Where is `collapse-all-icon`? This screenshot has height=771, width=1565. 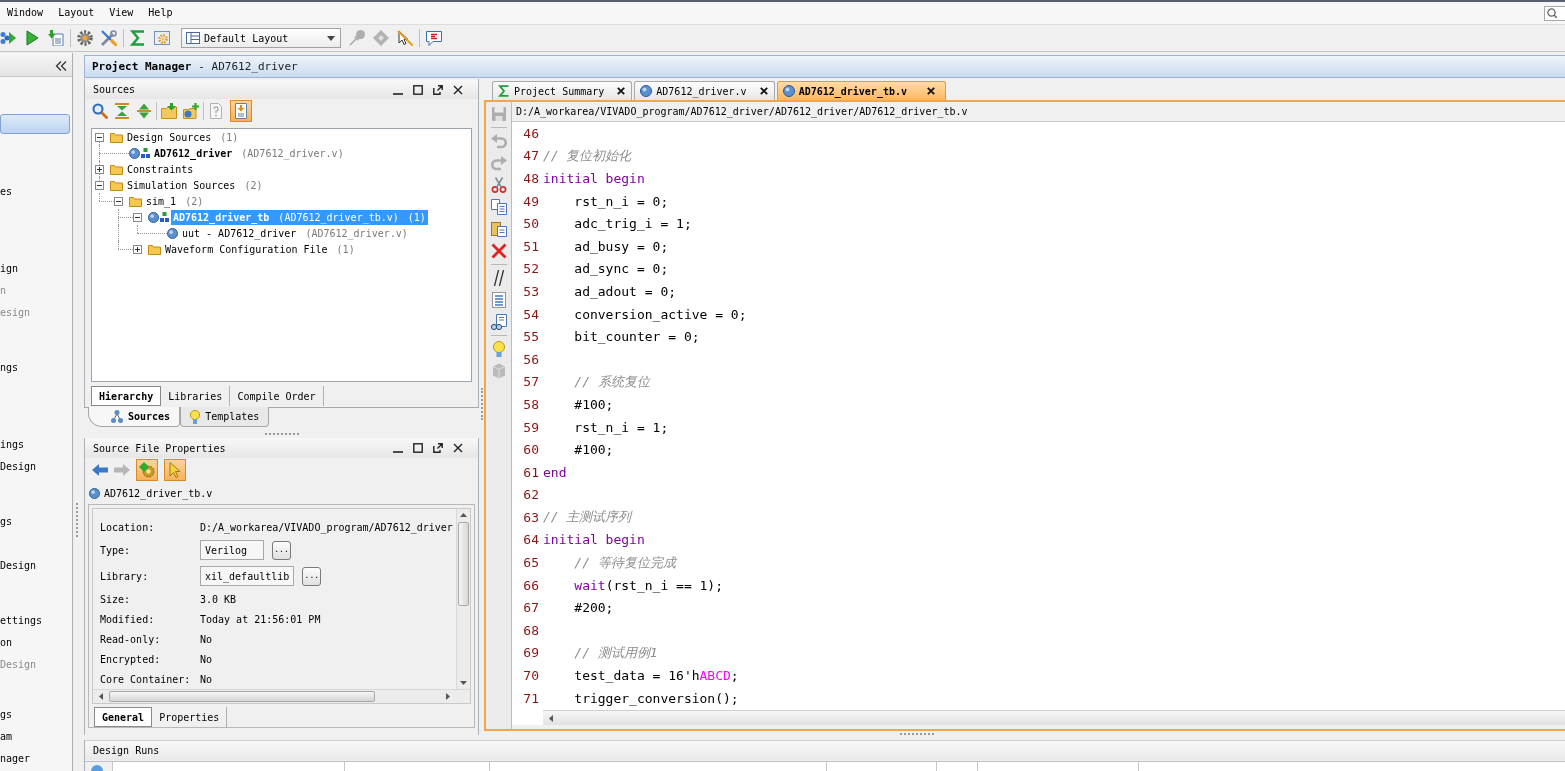
collapse-all-icon is located at coordinates (122, 111).